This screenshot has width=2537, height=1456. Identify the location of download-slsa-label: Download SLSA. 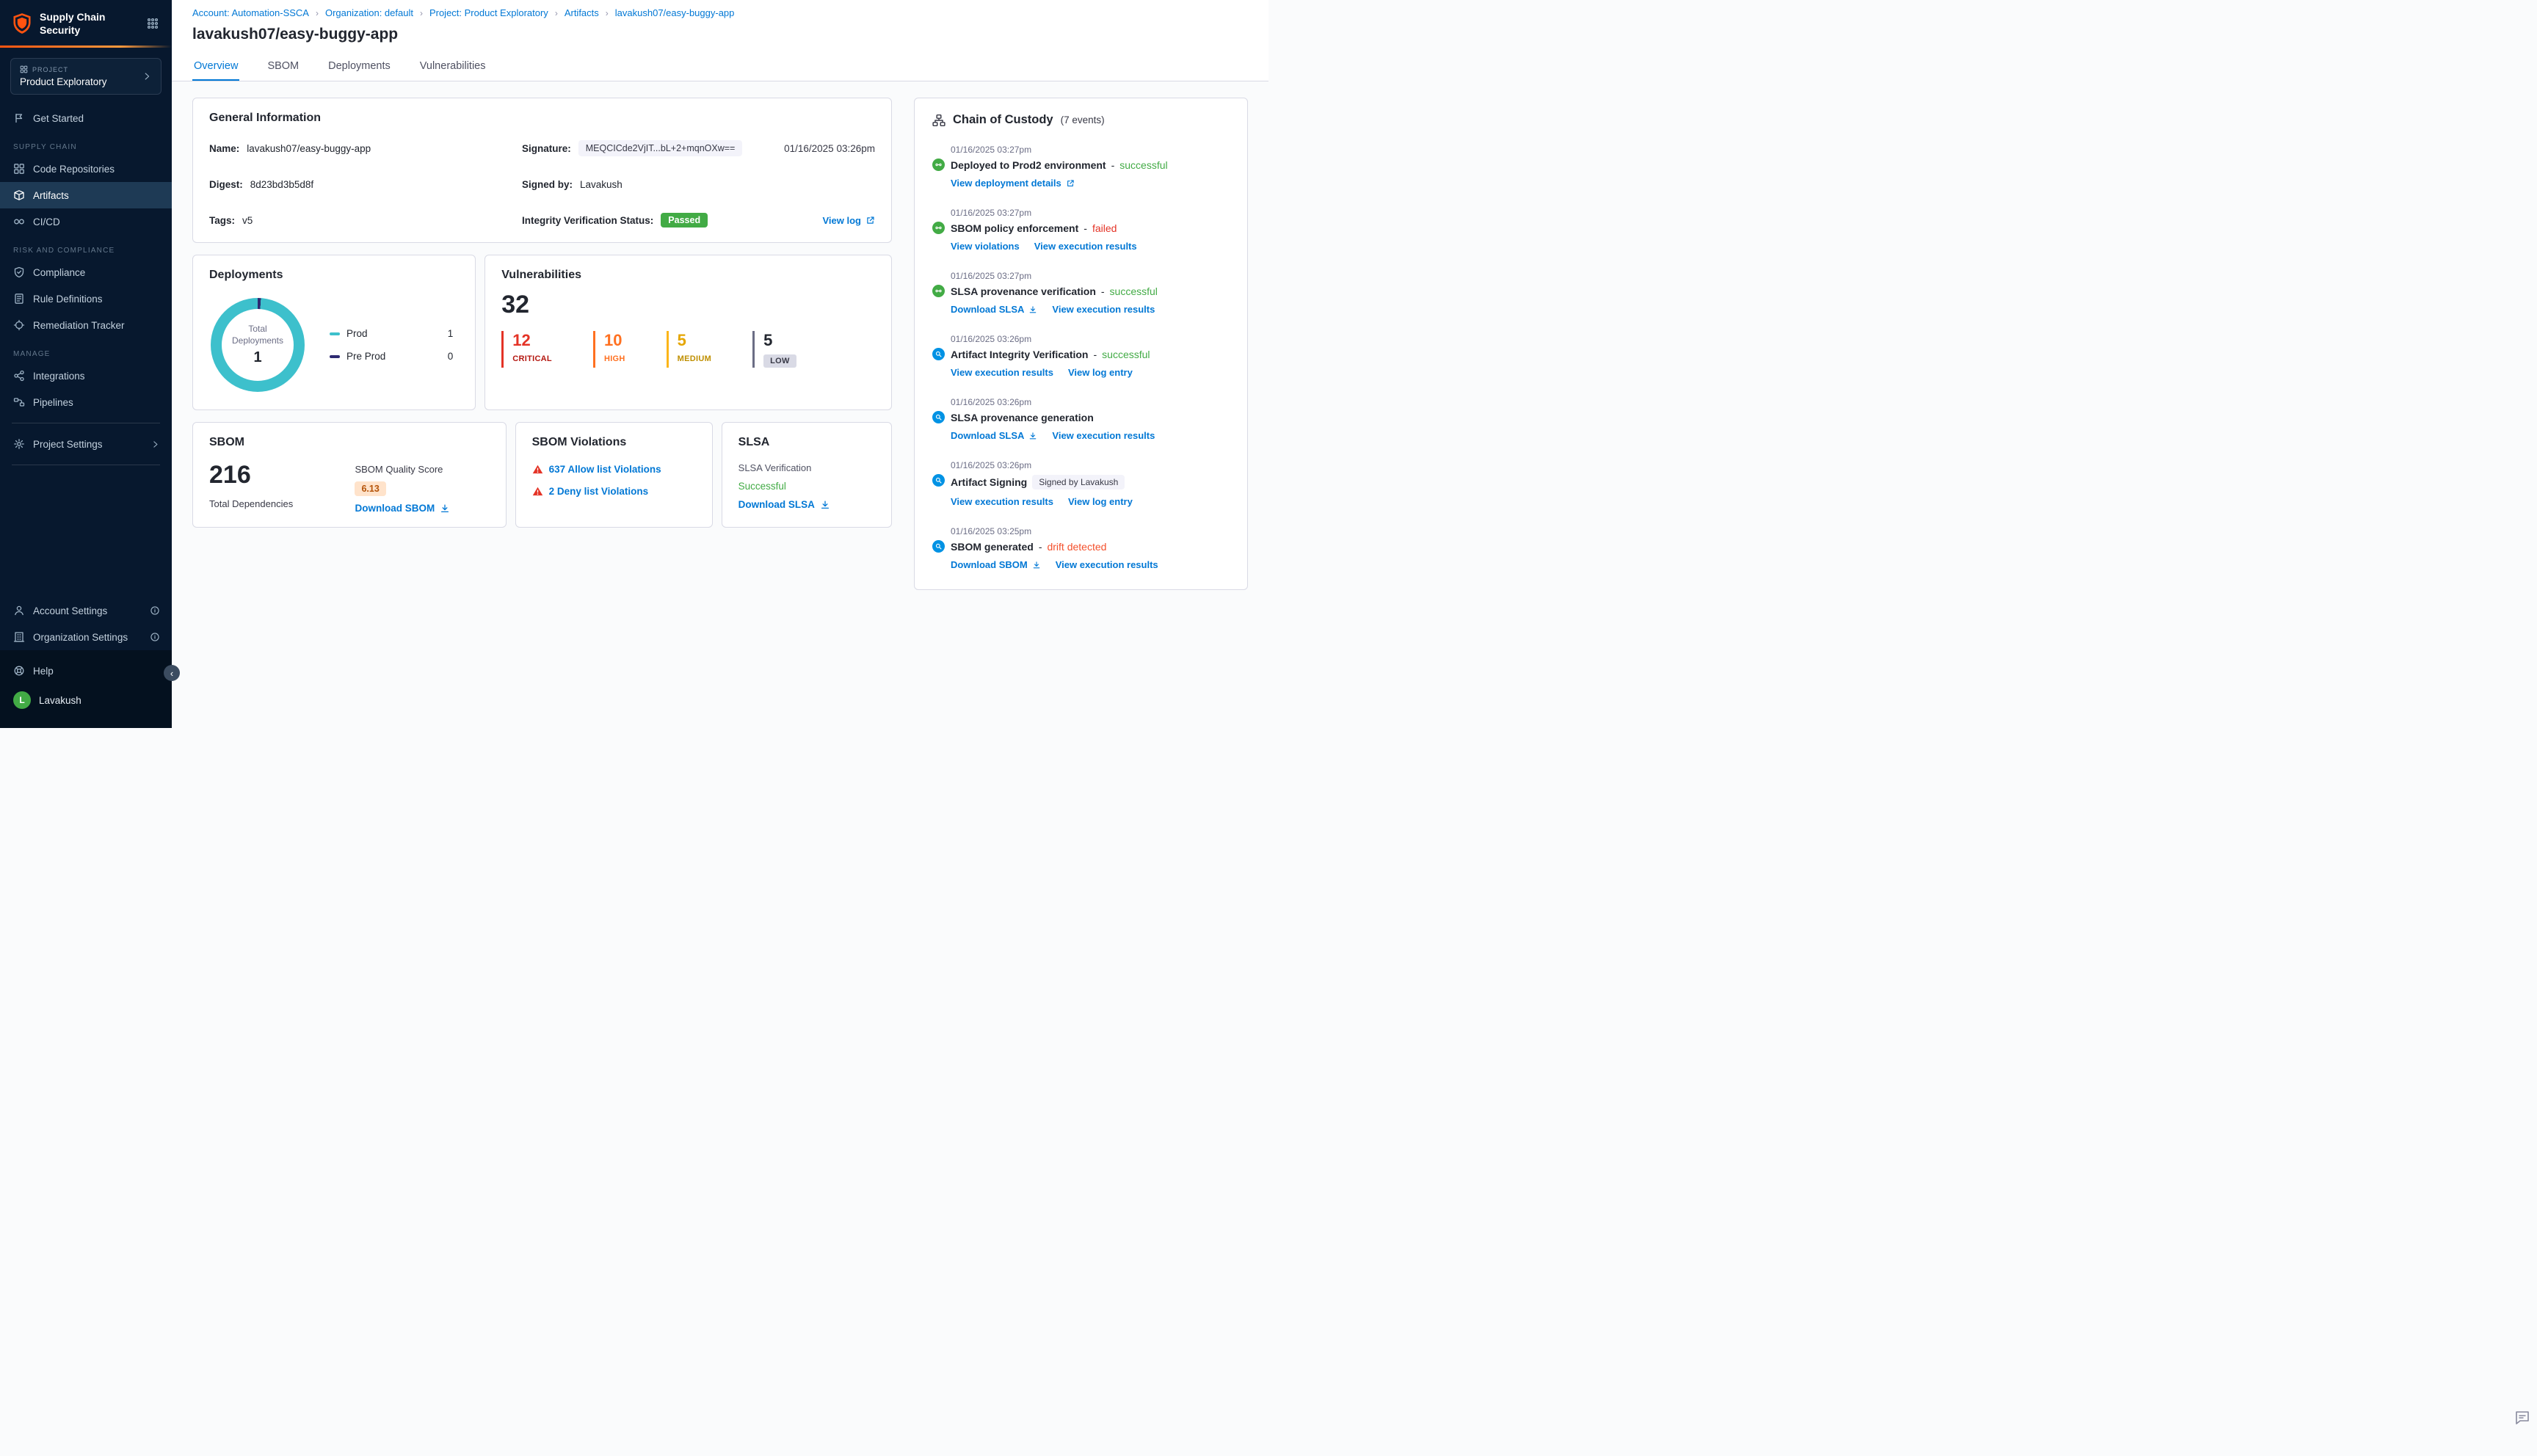
(777, 505).